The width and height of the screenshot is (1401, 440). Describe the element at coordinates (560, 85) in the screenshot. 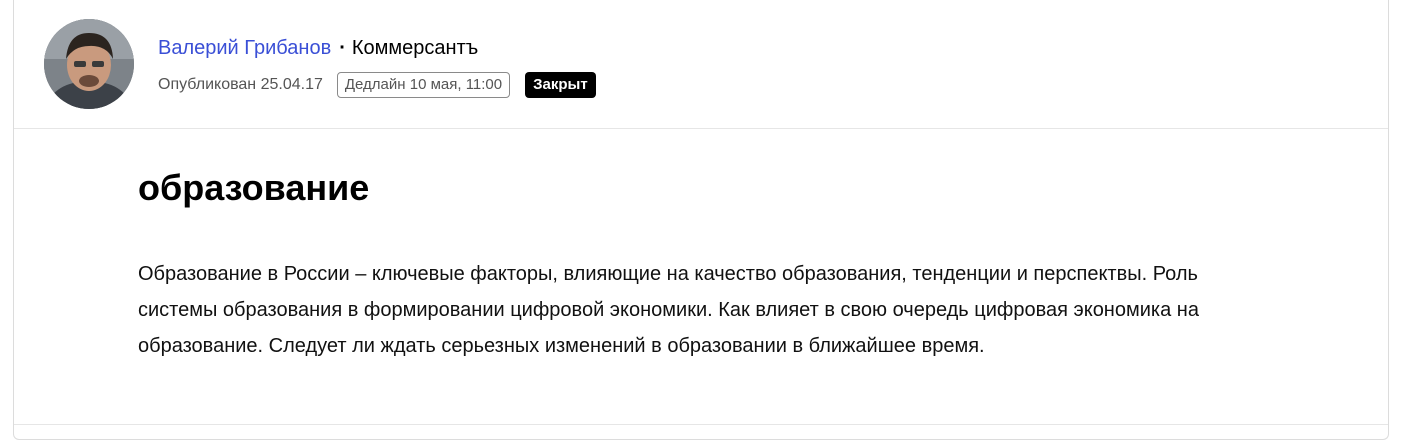

I see `status-badge: Закрыт` at that location.